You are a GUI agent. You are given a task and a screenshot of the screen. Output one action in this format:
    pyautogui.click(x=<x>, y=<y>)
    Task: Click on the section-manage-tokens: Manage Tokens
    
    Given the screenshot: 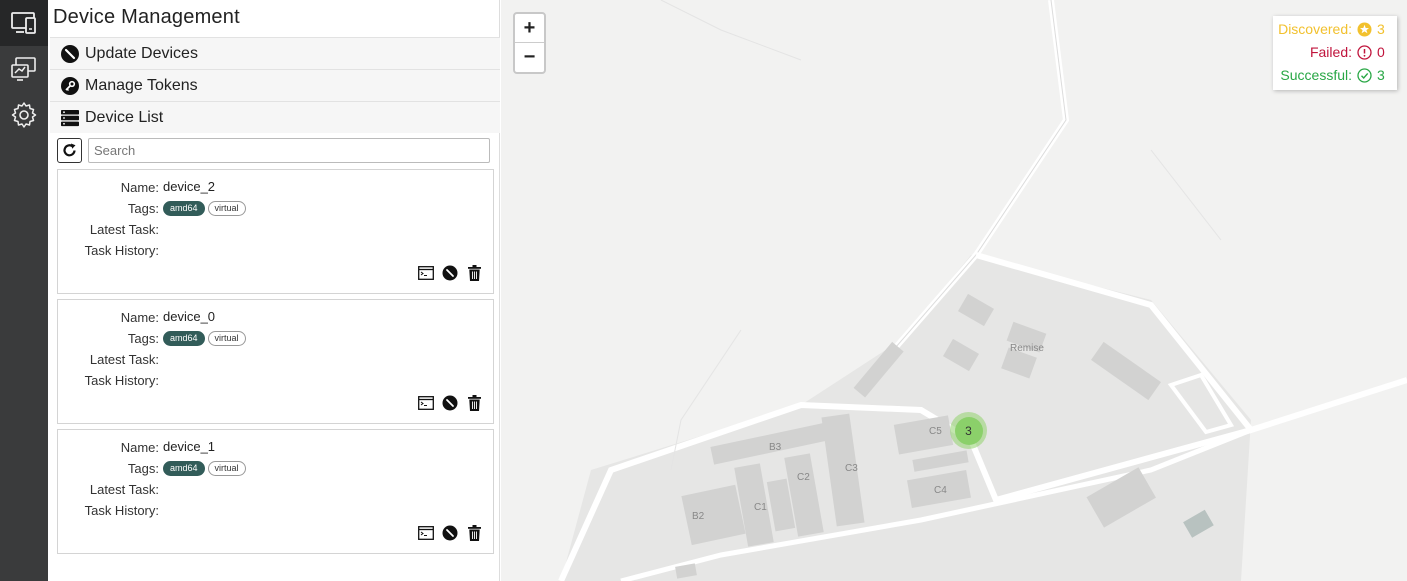 What is the action you would take?
    pyautogui.click(x=275, y=85)
    